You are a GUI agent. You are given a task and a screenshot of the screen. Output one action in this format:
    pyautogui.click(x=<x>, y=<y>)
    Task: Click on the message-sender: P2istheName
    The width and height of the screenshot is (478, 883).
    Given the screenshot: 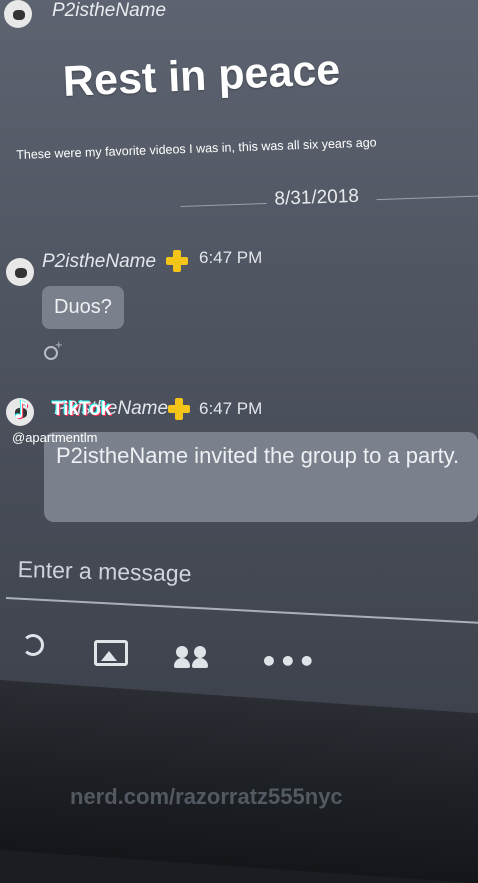 What is the action you would take?
    pyautogui.click(x=99, y=262)
    